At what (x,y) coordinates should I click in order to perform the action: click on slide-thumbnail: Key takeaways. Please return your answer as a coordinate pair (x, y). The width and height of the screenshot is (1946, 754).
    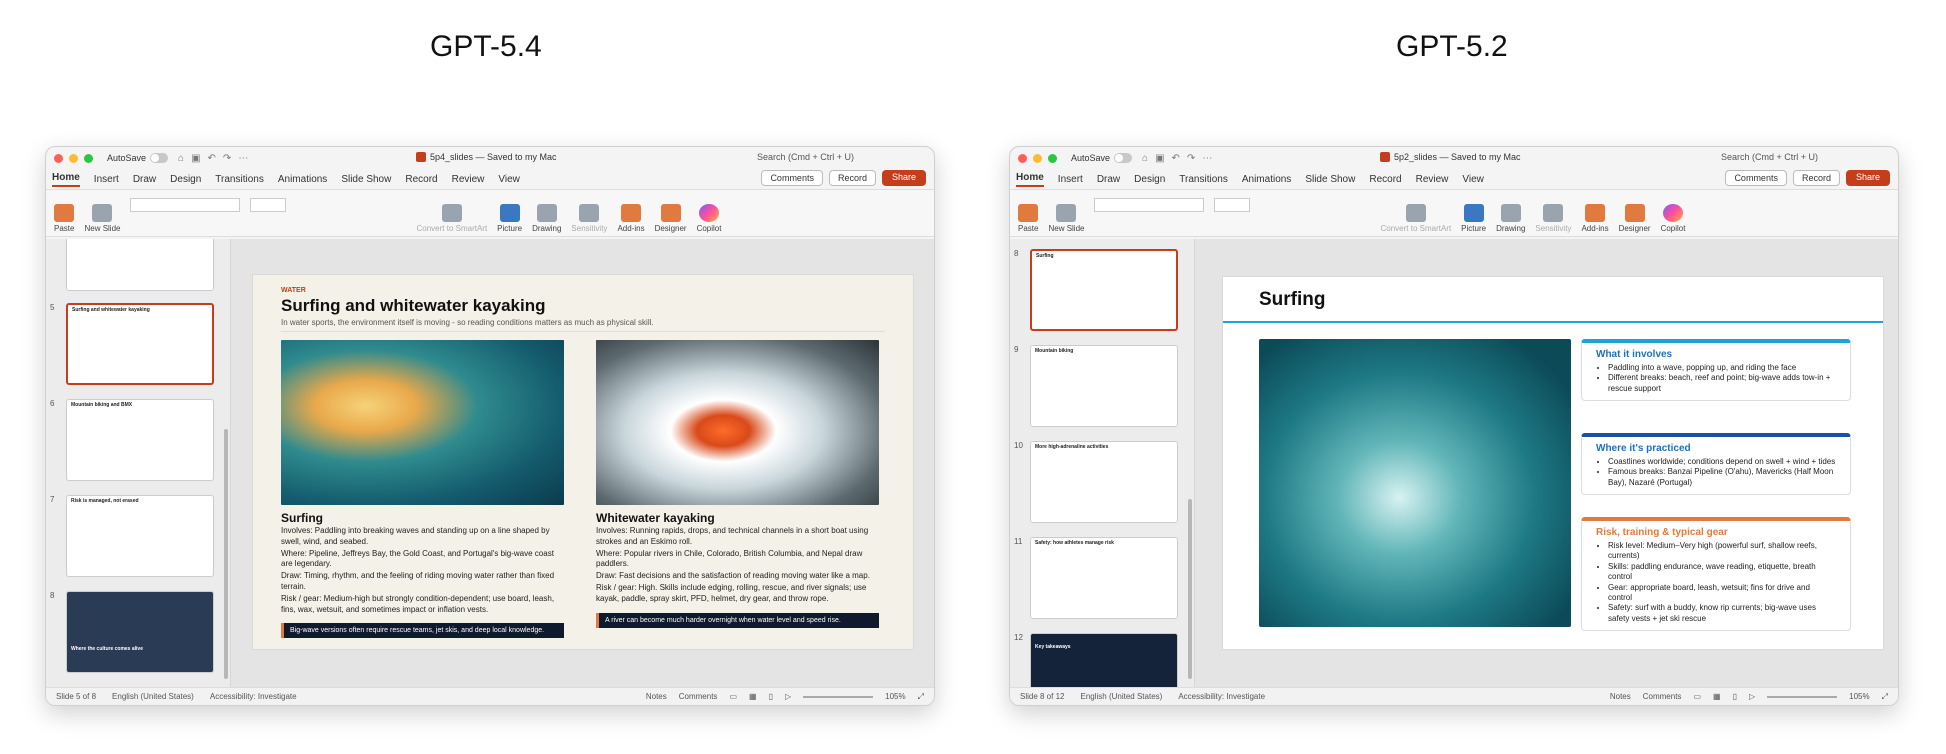
    Looking at the image, I should click on (1104, 660).